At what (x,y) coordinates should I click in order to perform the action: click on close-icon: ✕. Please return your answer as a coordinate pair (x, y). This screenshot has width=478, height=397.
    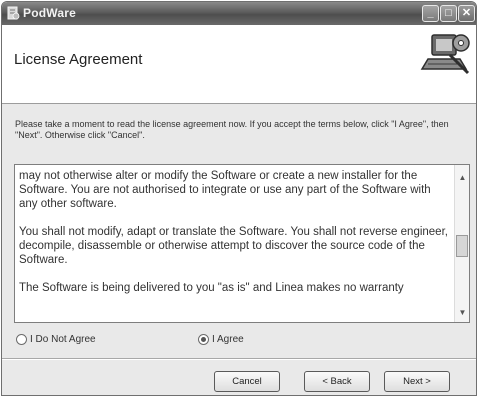
    Looking at the image, I should click on (466, 13).